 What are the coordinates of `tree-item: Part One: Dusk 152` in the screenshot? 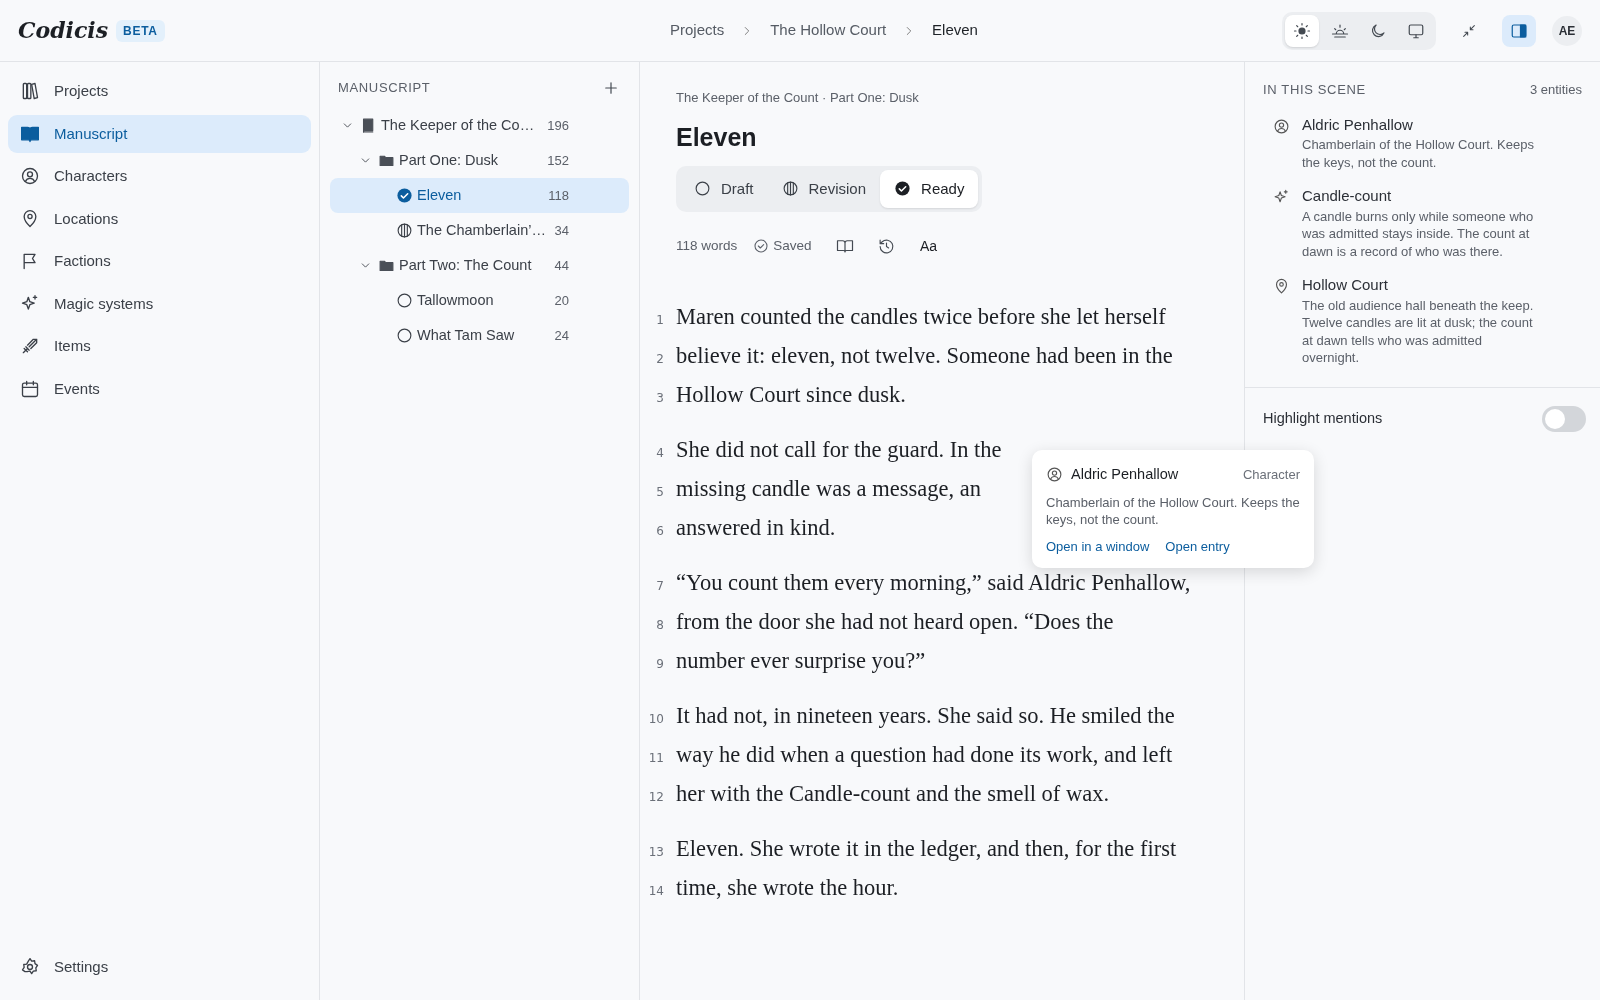 It's located at (479, 160).